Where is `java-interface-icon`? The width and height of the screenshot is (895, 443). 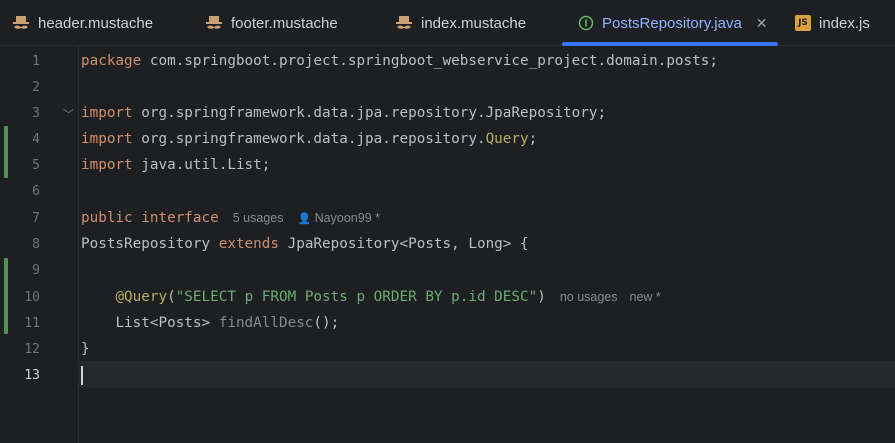 java-interface-icon is located at coordinates (586, 23).